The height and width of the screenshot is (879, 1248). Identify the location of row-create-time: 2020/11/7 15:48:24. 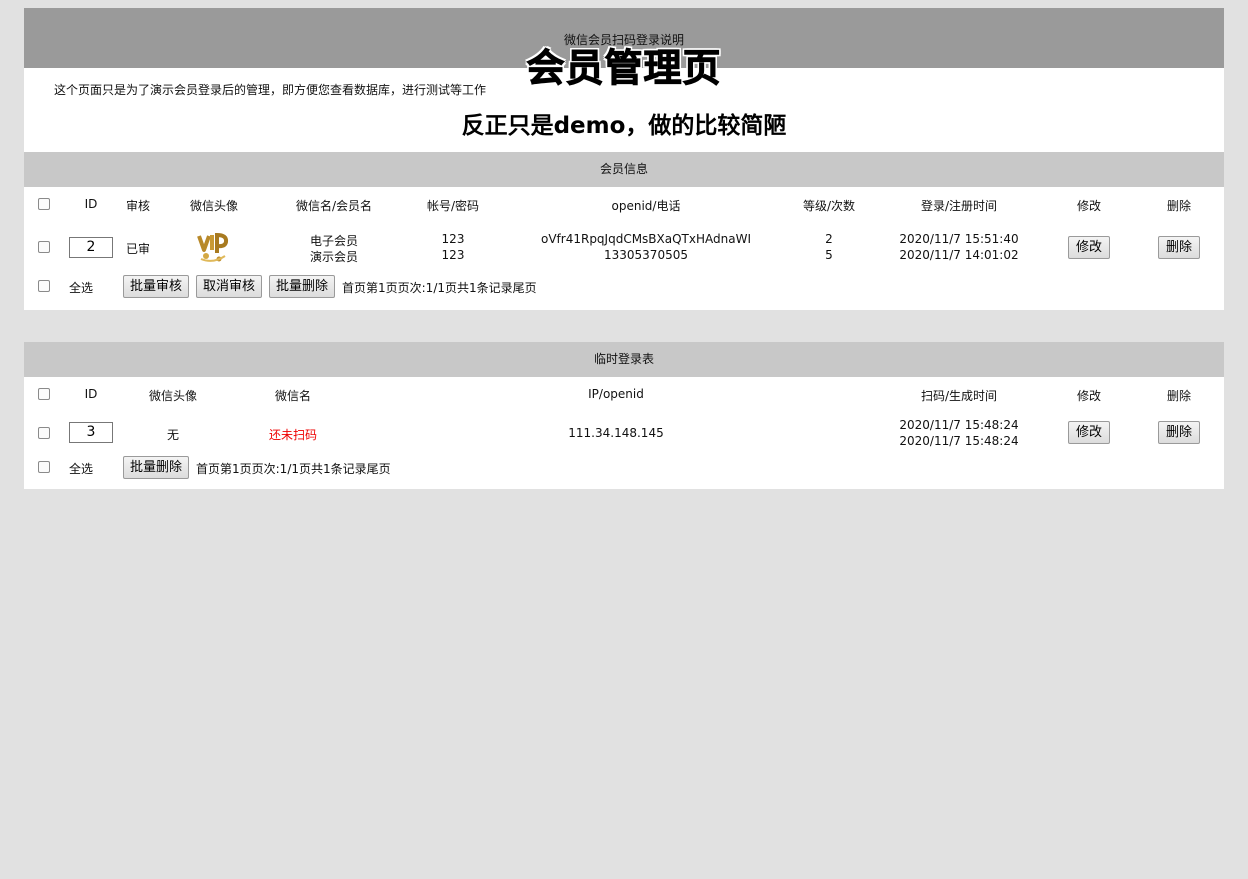
(959, 441).